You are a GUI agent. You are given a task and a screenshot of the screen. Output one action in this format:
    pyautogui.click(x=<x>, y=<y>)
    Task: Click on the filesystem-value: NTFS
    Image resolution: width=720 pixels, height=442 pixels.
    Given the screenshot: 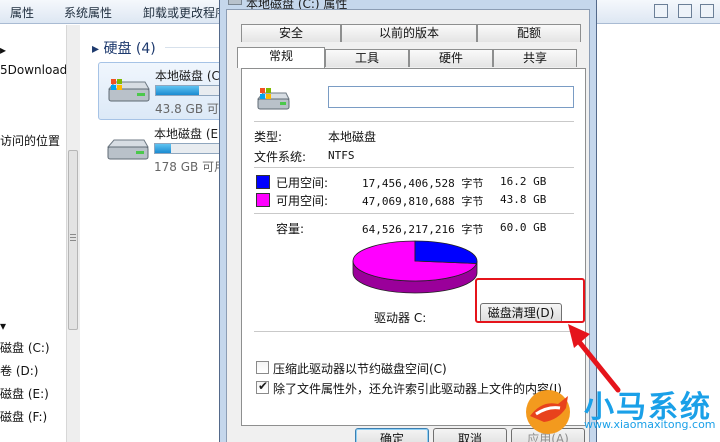 What is the action you would take?
    pyautogui.click(x=341, y=155)
    